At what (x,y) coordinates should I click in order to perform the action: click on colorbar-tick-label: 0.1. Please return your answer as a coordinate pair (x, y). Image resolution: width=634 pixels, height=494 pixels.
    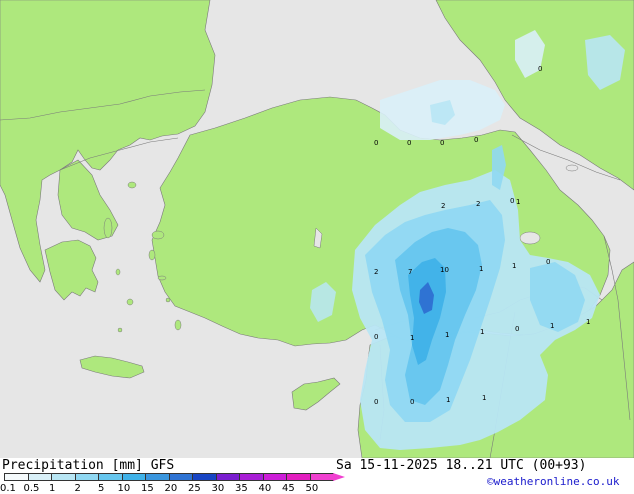
    Looking at the image, I should click on (8, 488).